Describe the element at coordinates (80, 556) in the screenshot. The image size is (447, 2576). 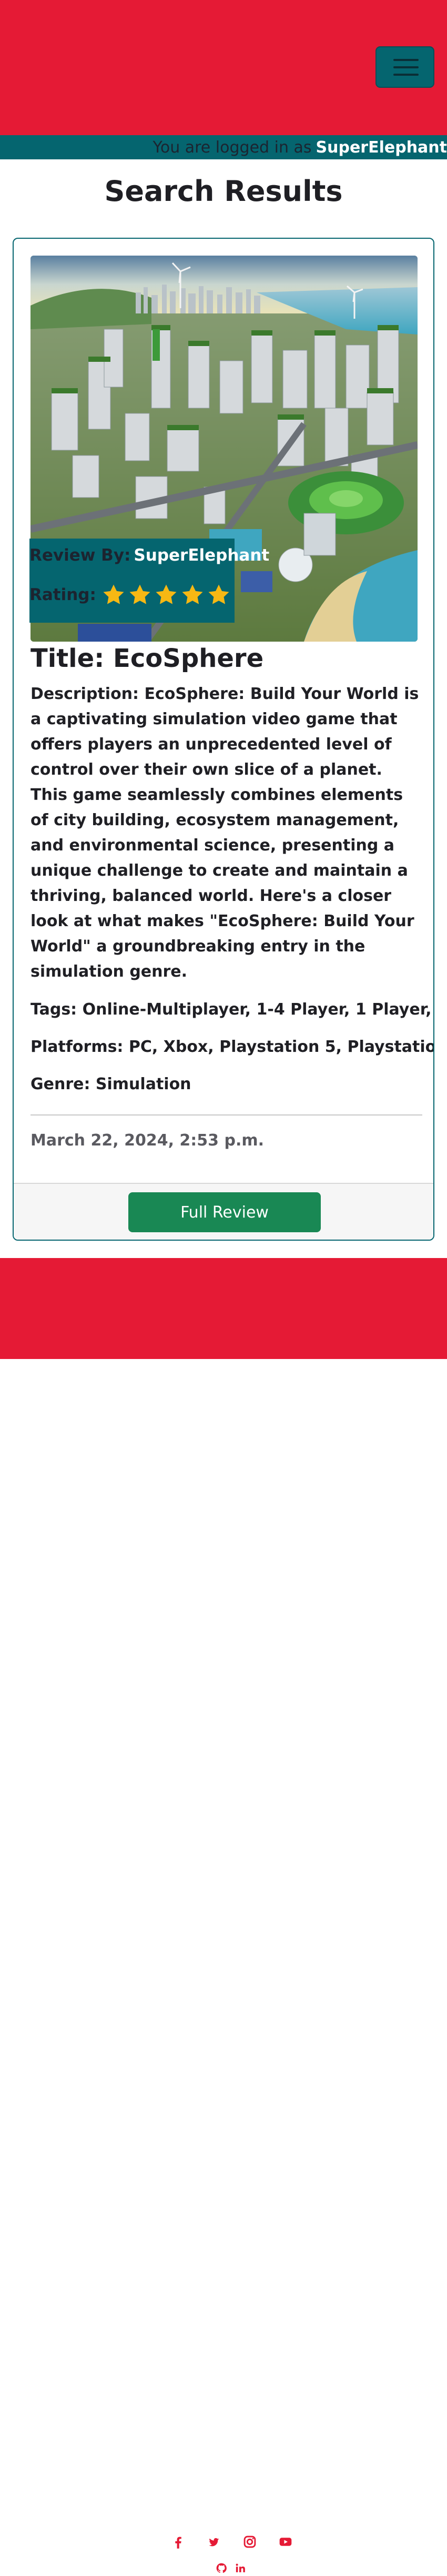
I see `review-by-label: Review By:` at that location.